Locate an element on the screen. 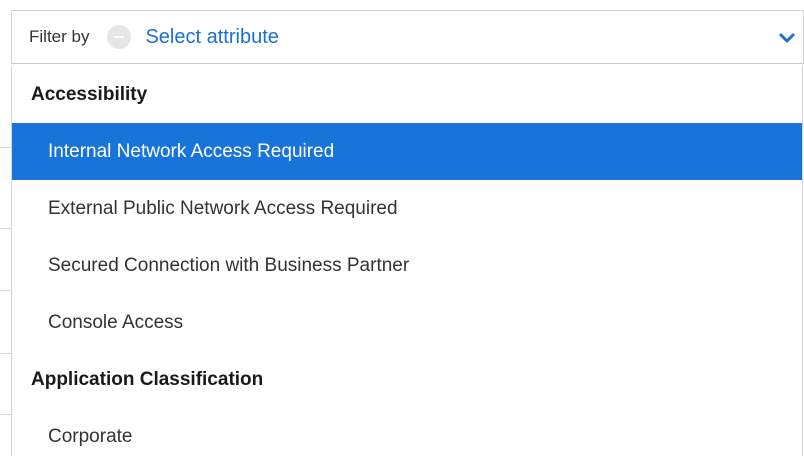  option-corporate: Corporate is located at coordinates (407, 432).